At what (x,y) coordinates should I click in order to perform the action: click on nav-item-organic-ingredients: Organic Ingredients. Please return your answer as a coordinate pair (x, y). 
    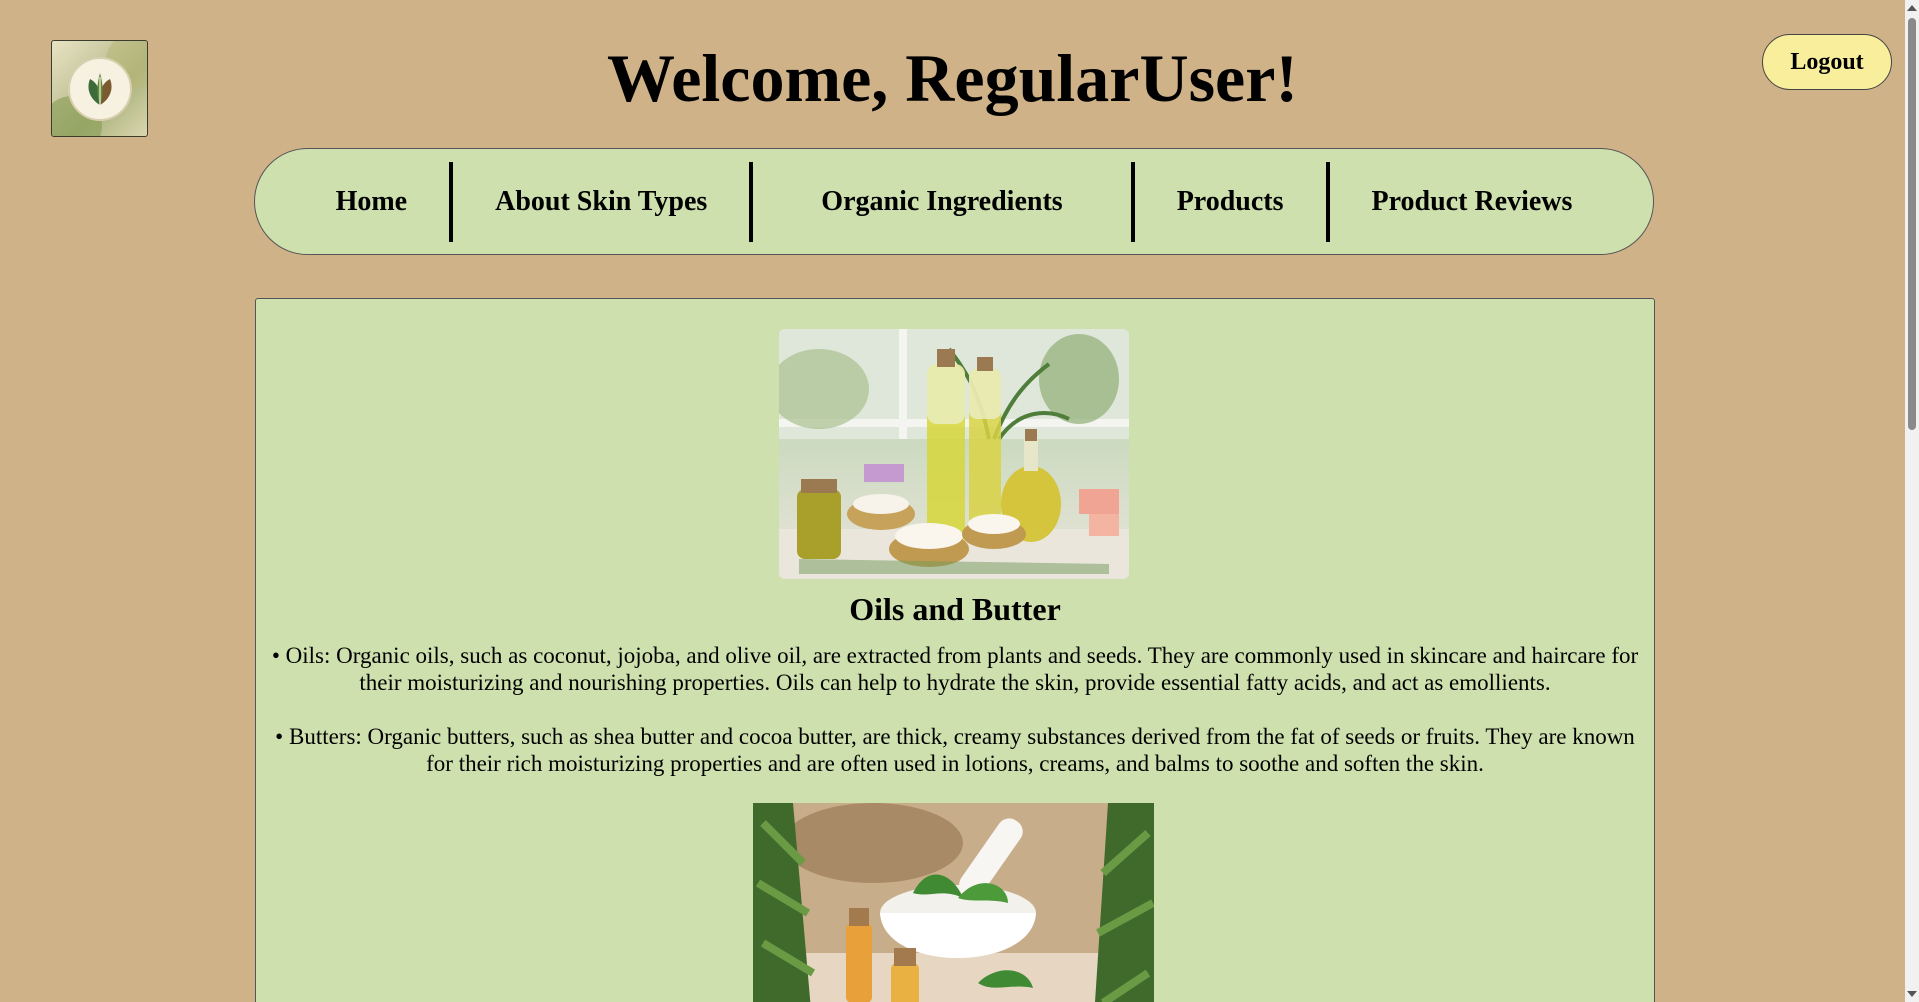
    Looking at the image, I should click on (941, 202).